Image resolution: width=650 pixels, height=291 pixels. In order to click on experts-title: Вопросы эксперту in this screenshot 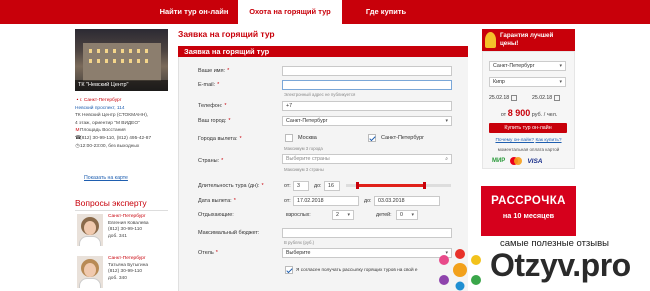, I will do `click(111, 203)`.